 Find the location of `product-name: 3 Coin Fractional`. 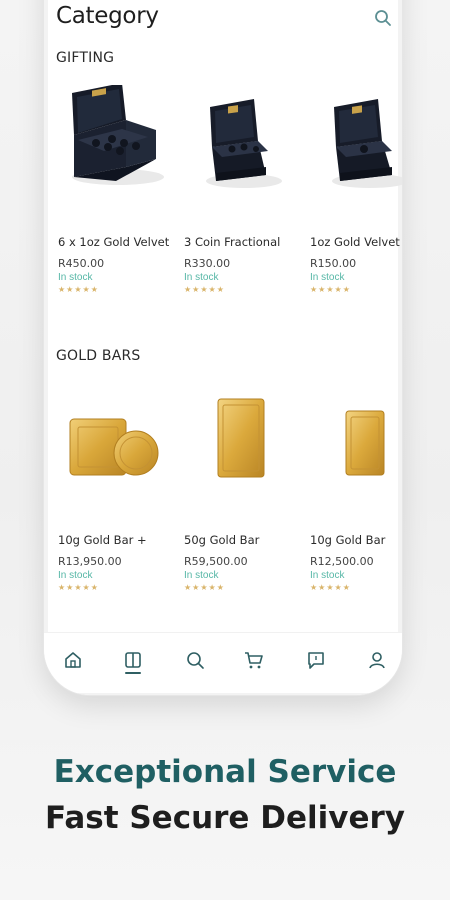

product-name: 3 Coin Fractional is located at coordinates (232, 242).